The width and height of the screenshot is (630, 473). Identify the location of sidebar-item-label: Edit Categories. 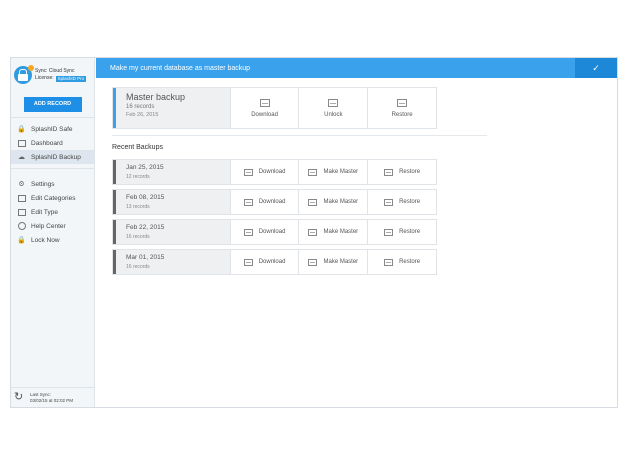
(53, 198).